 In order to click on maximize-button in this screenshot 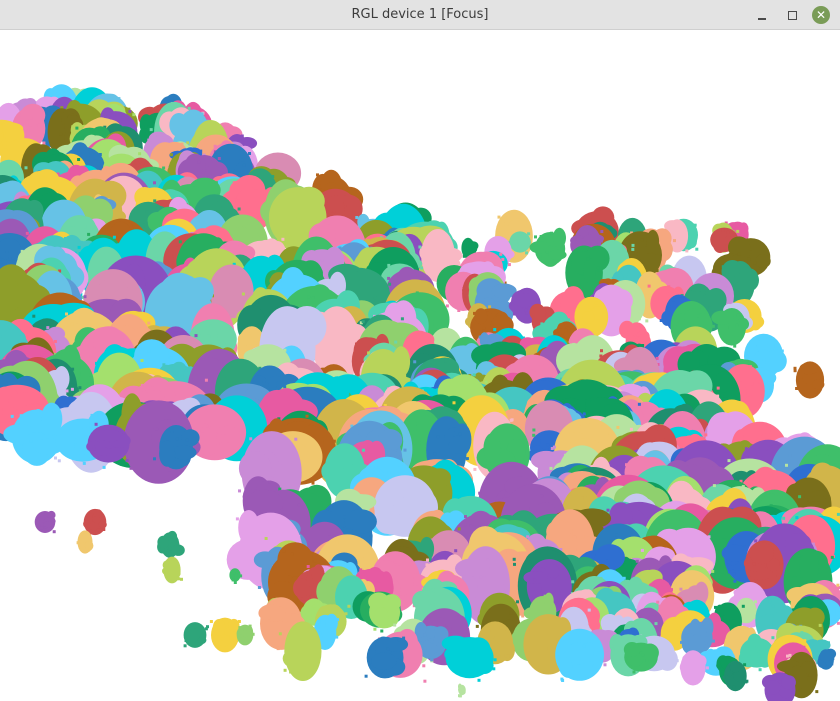, I will do `click(792, 15)`.